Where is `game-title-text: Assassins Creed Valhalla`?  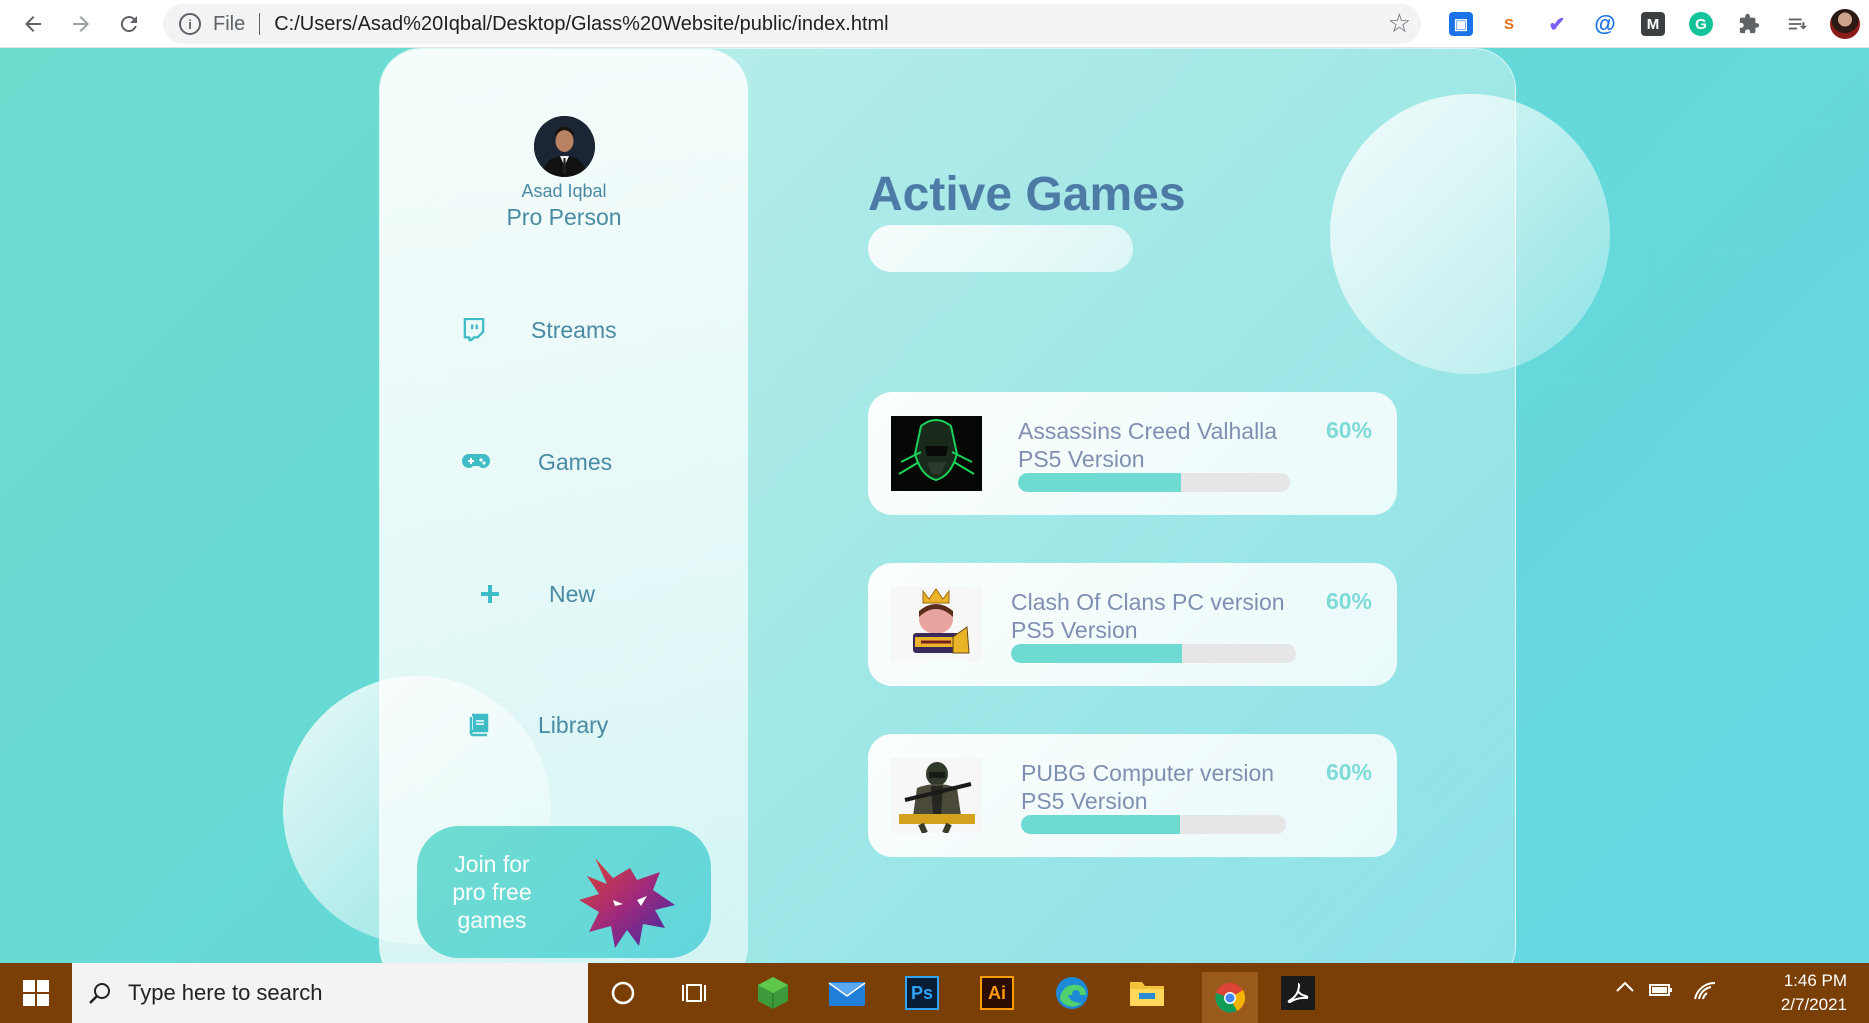 game-title-text: Assassins Creed Valhalla is located at coordinates (1148, 431).